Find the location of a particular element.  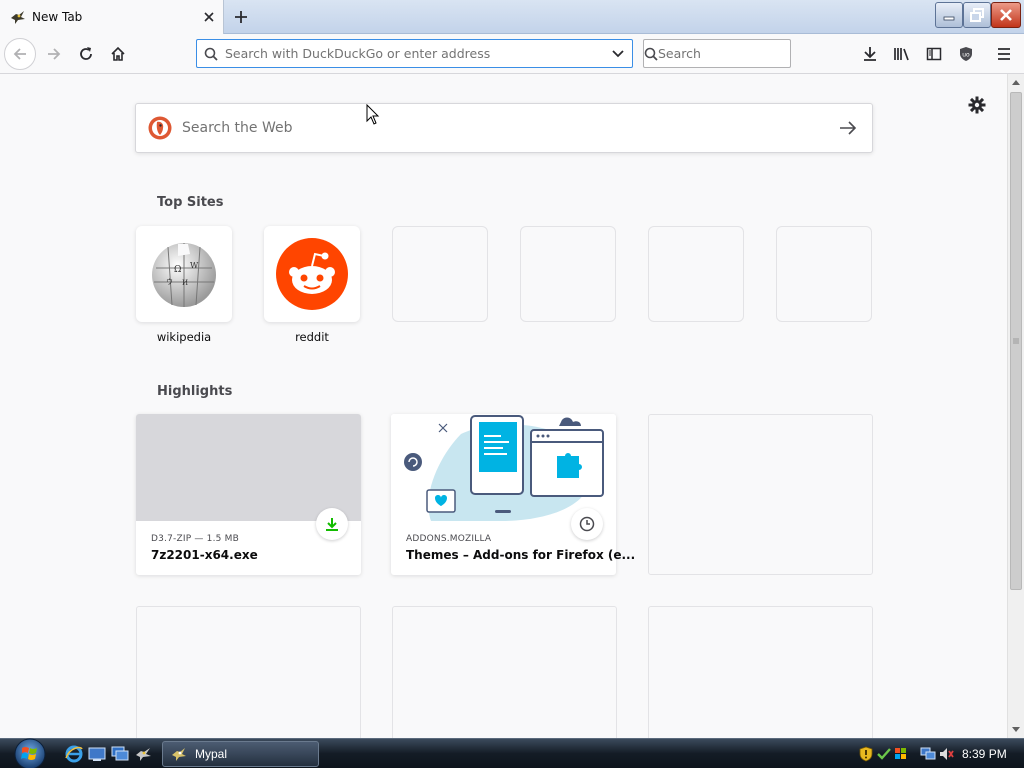

close-tab-icon is located at coordinates (209, 17).